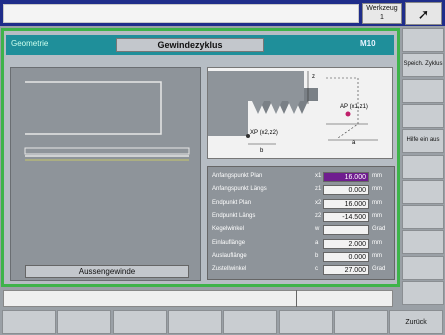  What do you see at coordinates (264, 133) in the screenshot?
I see `label-xp: XP (x2,z2)` at bounding box center [264, 133].